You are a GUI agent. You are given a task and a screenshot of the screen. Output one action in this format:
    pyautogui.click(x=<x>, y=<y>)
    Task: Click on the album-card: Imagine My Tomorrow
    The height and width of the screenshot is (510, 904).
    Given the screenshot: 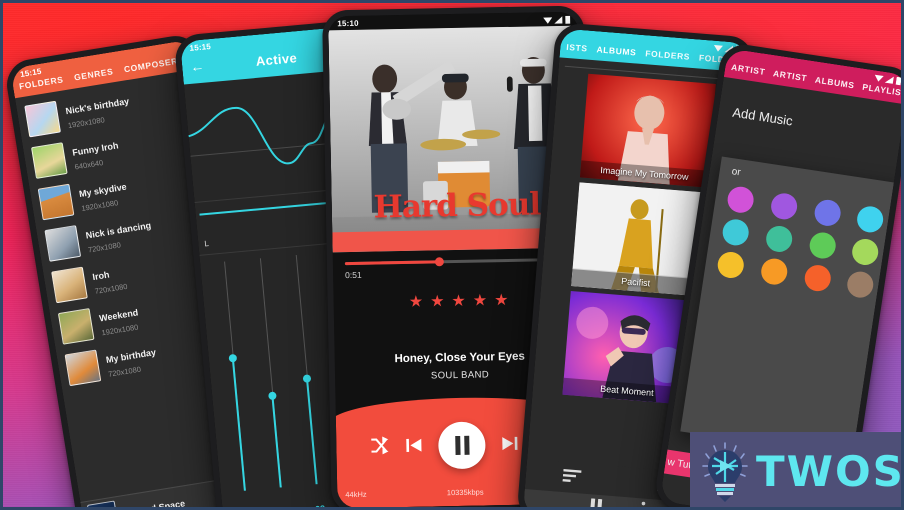 What is the action you would take?
    pyautogui.click(x=647, y=130)
    